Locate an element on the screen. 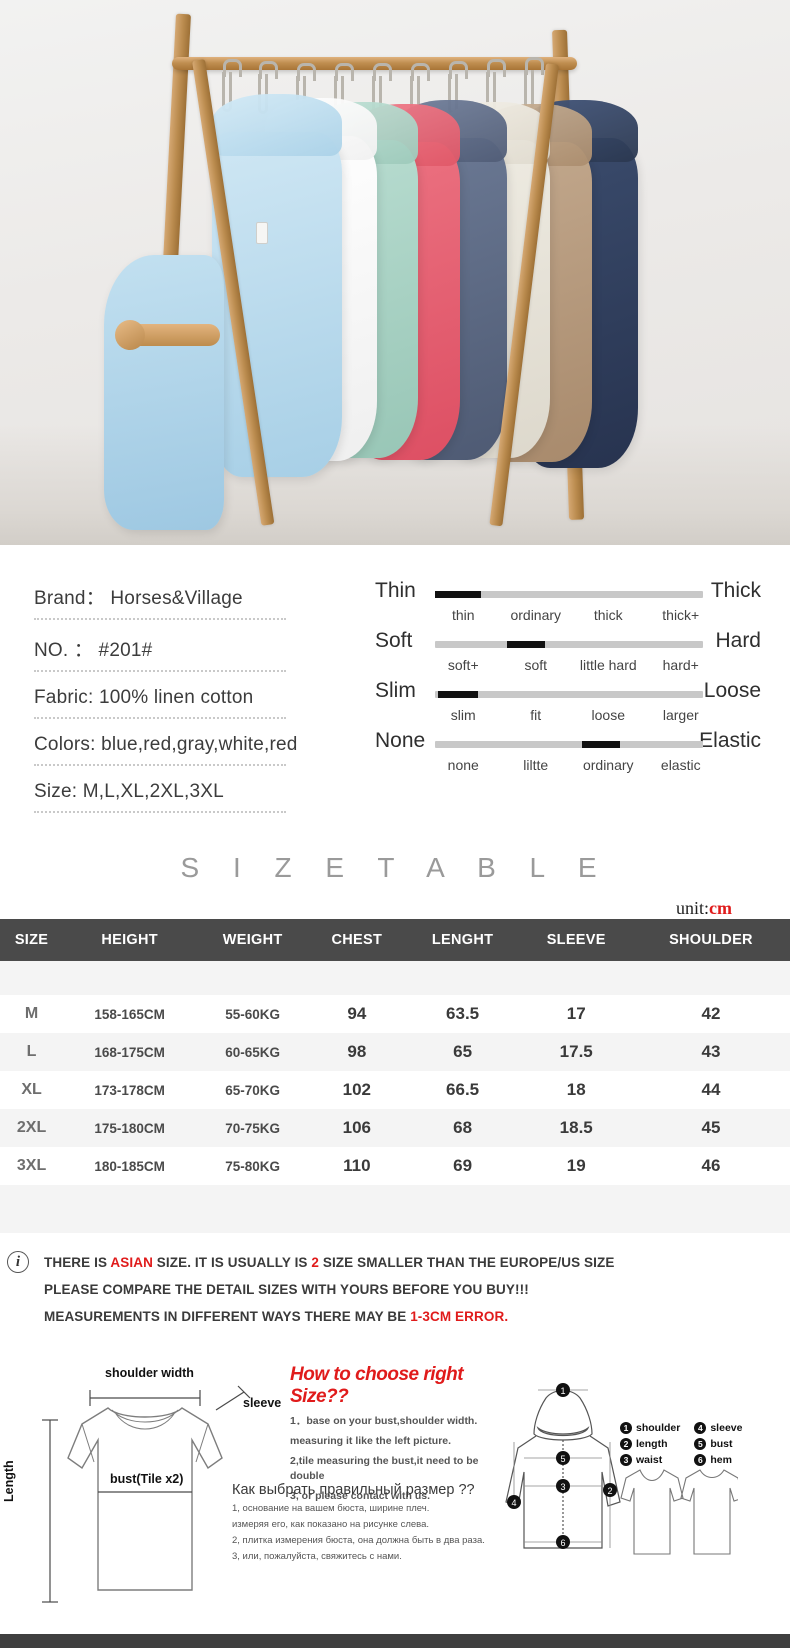  scale-ticks: thin ordinary thick thick+ is located at coordinates (572, 615).